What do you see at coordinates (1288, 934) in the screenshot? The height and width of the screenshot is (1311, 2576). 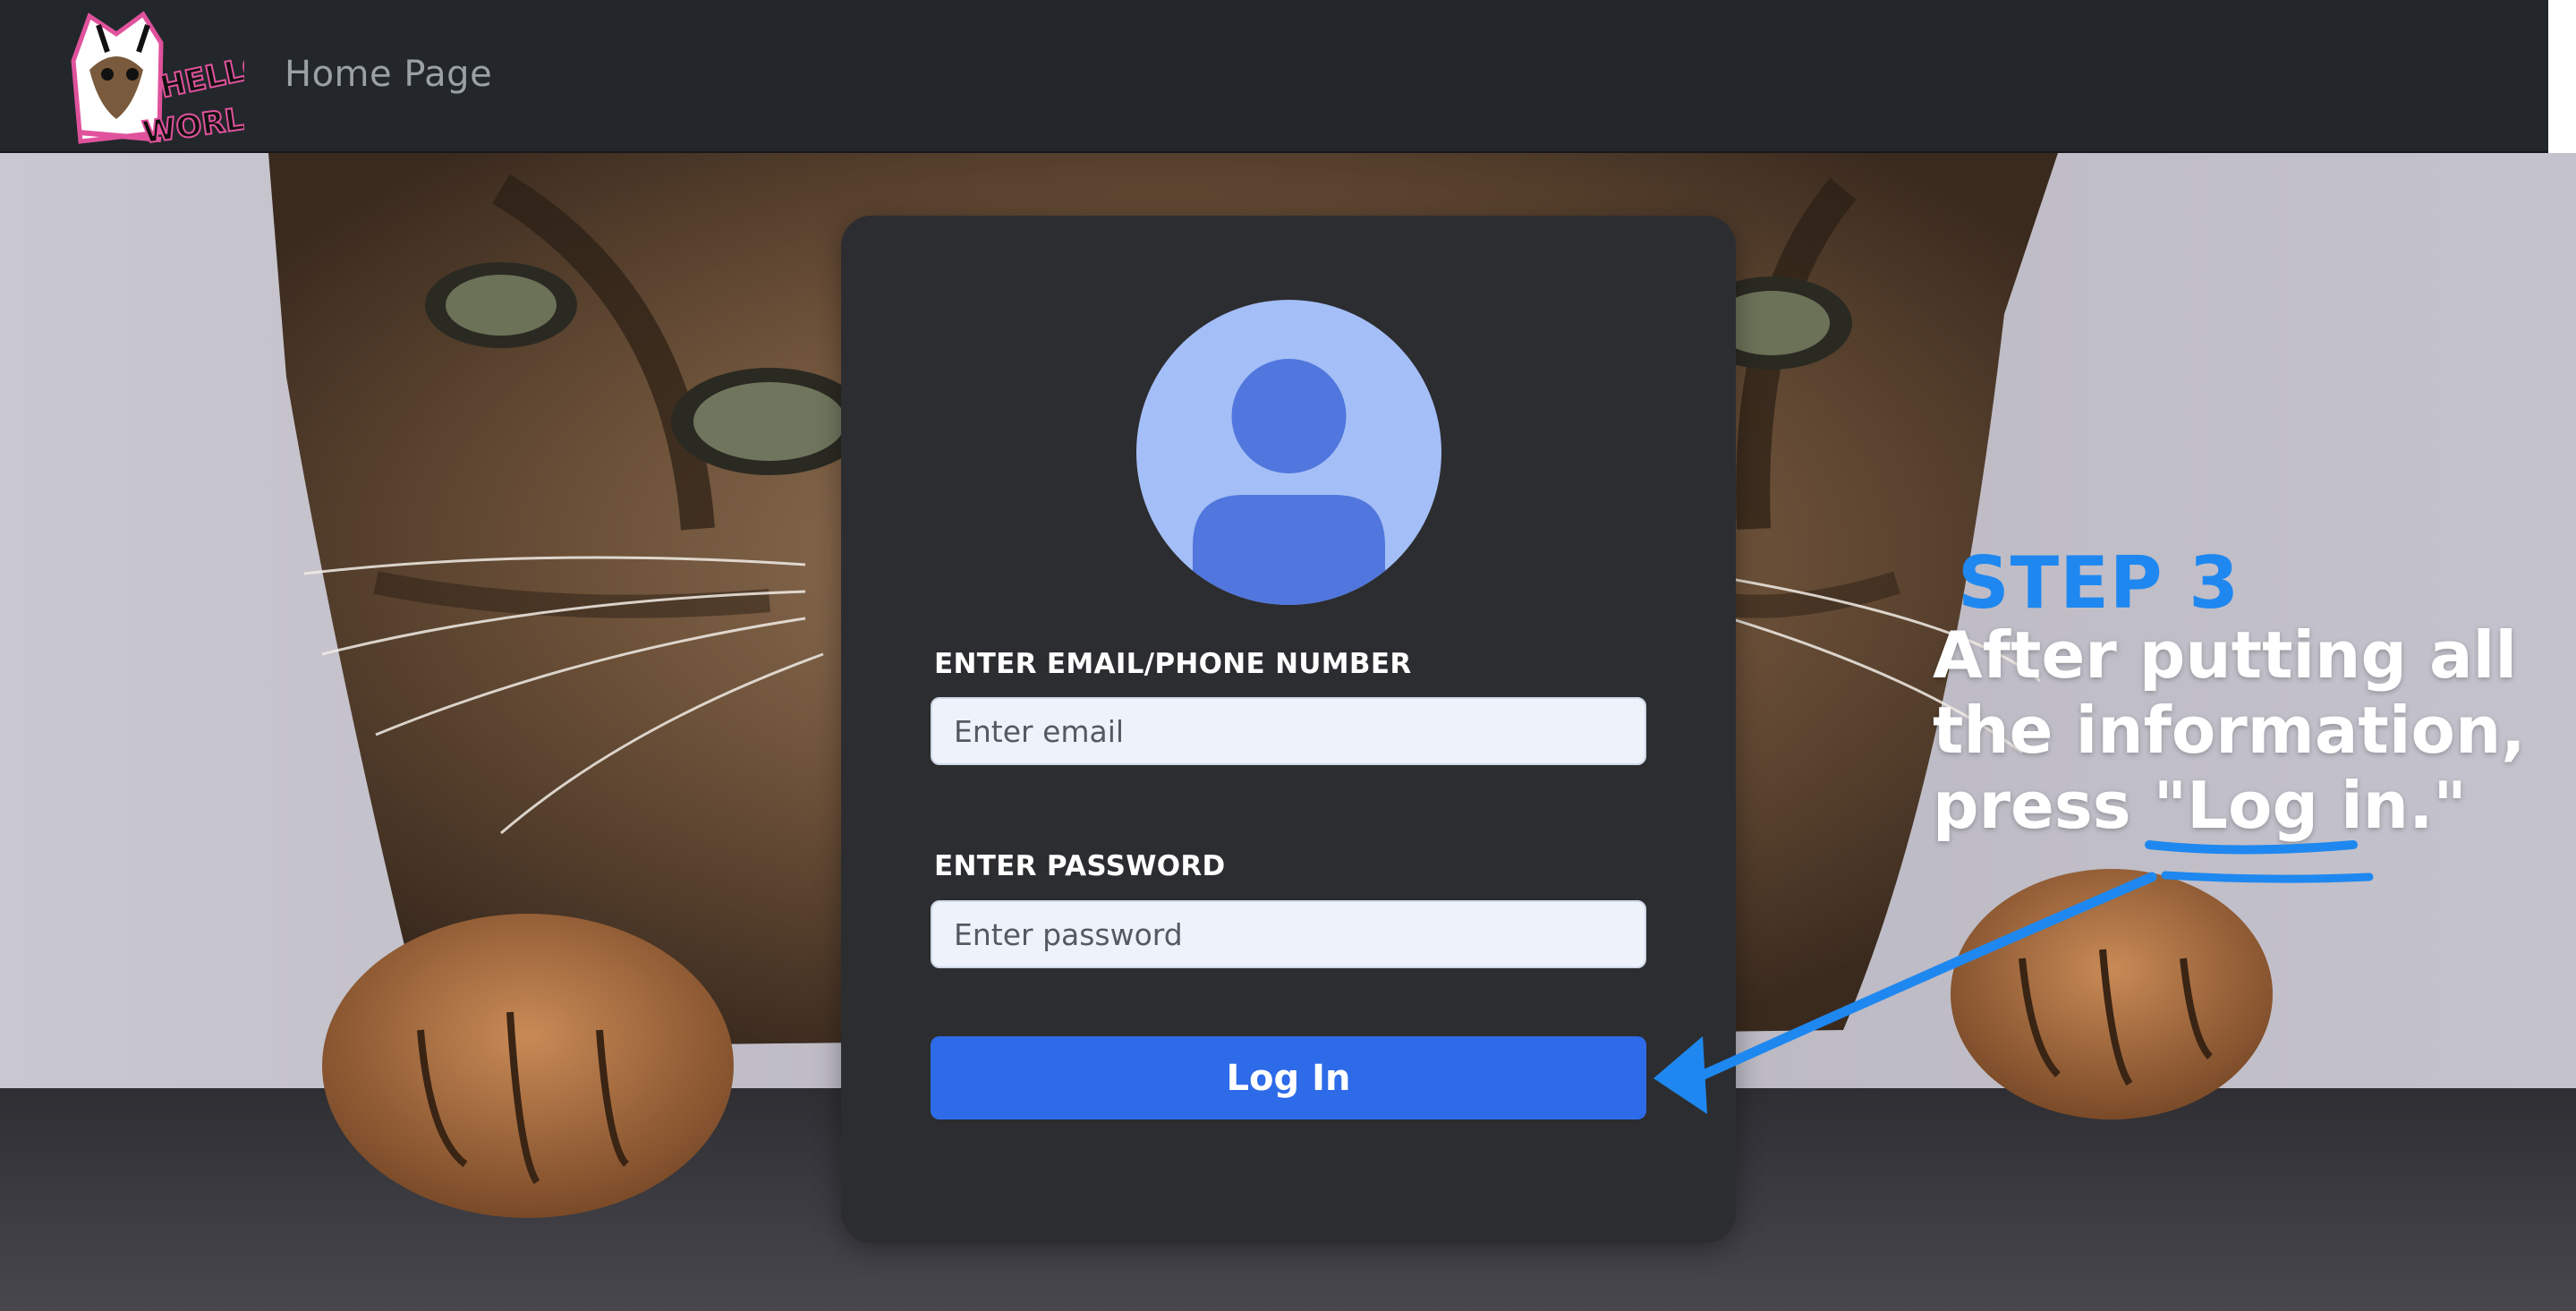 I see `password-input` at bounding box center [1288, 934].